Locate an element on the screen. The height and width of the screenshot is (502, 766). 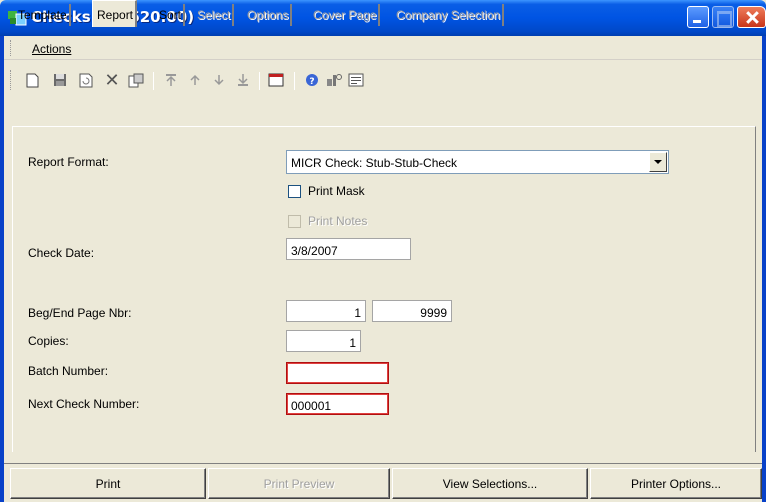
delete-icon: ✕ is located at coordinates (112, 80).